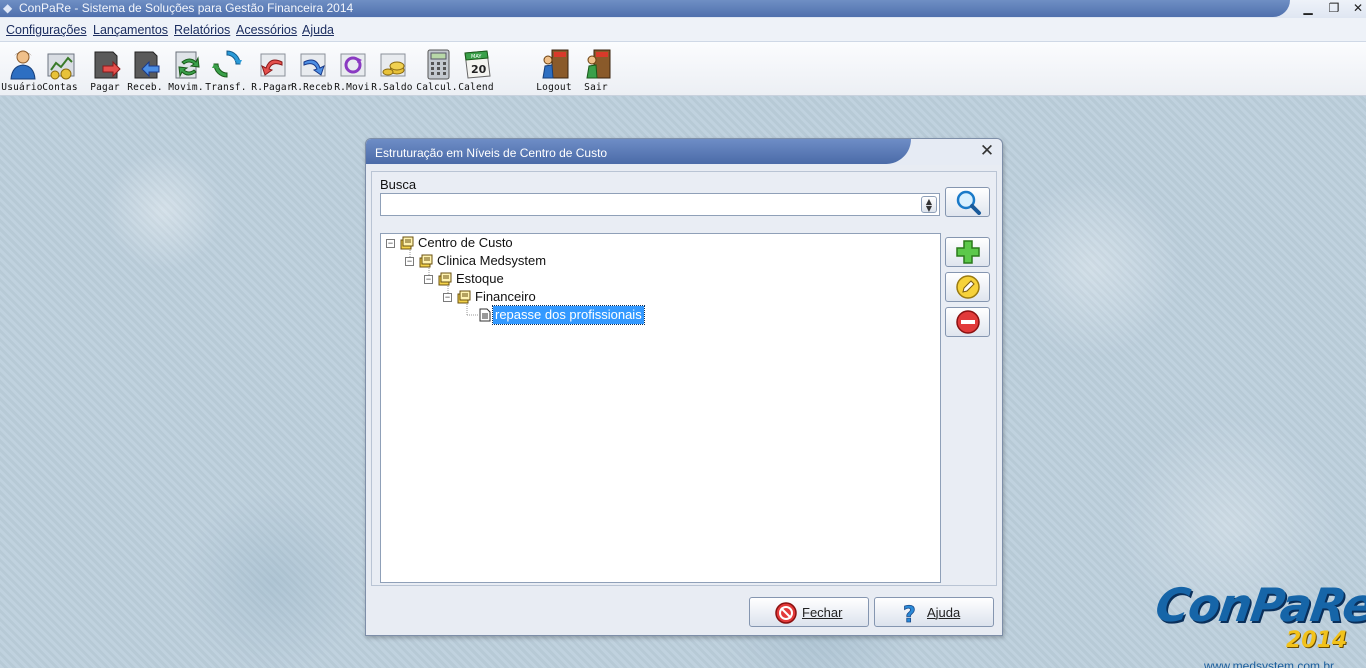 The height and width of the screenshot is (668, 1366). I want to click on busca-combobox: ▲ ▼, so click(660, 204).